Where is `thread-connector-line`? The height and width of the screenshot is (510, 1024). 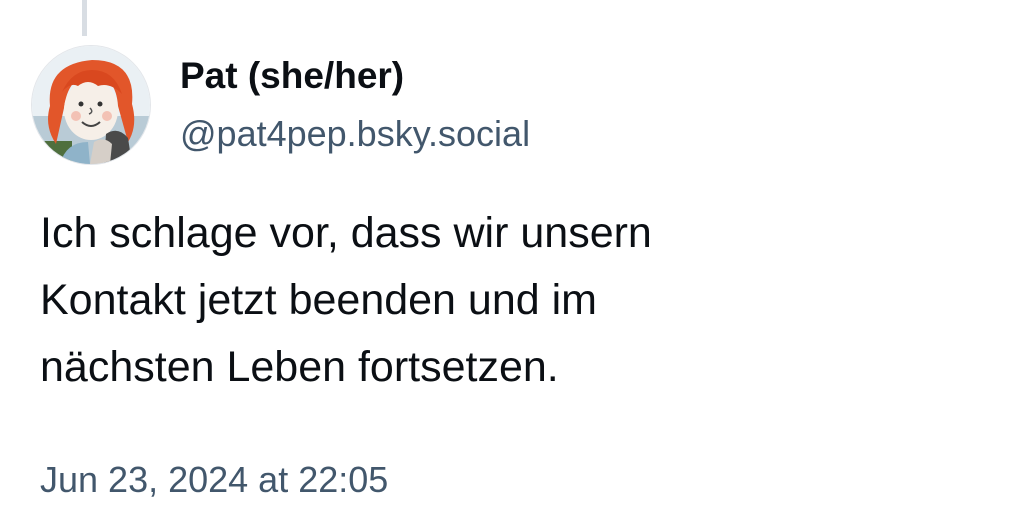
thread-connector-line is located at coordinates (84, 18).